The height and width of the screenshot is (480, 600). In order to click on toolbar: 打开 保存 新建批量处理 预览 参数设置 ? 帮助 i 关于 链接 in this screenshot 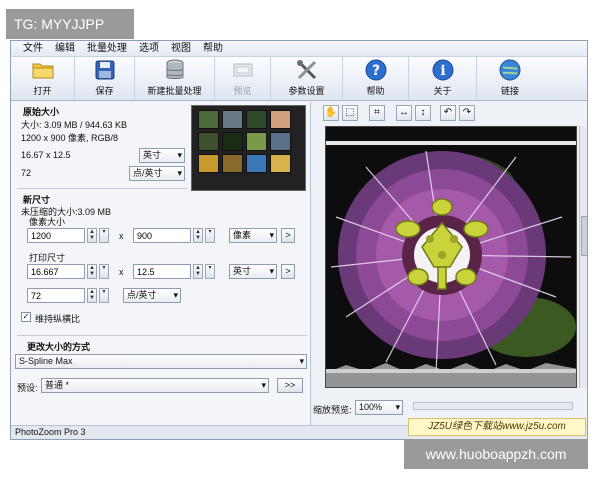, I will do `click(299, 79)`.